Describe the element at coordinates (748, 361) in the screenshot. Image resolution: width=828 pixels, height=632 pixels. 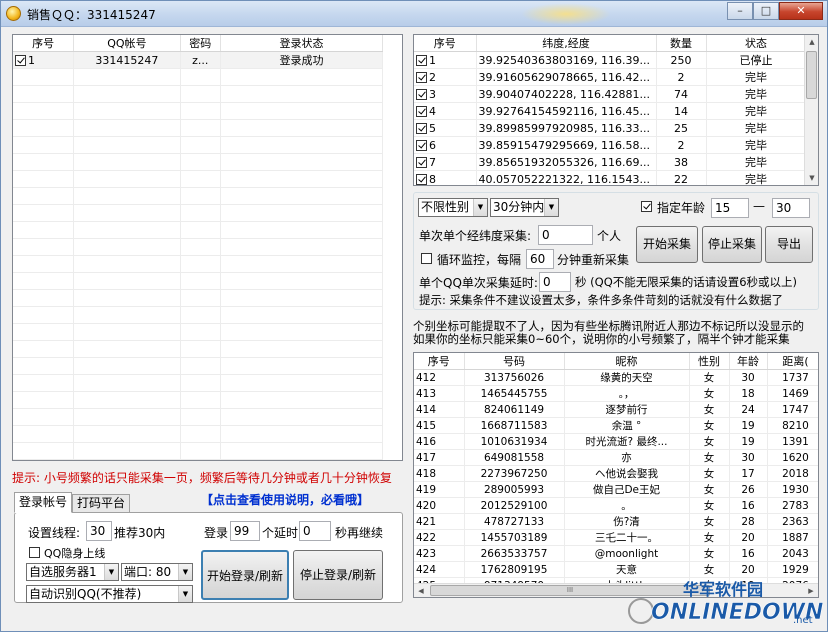
I see `results-column-header: 年龄` at that location.